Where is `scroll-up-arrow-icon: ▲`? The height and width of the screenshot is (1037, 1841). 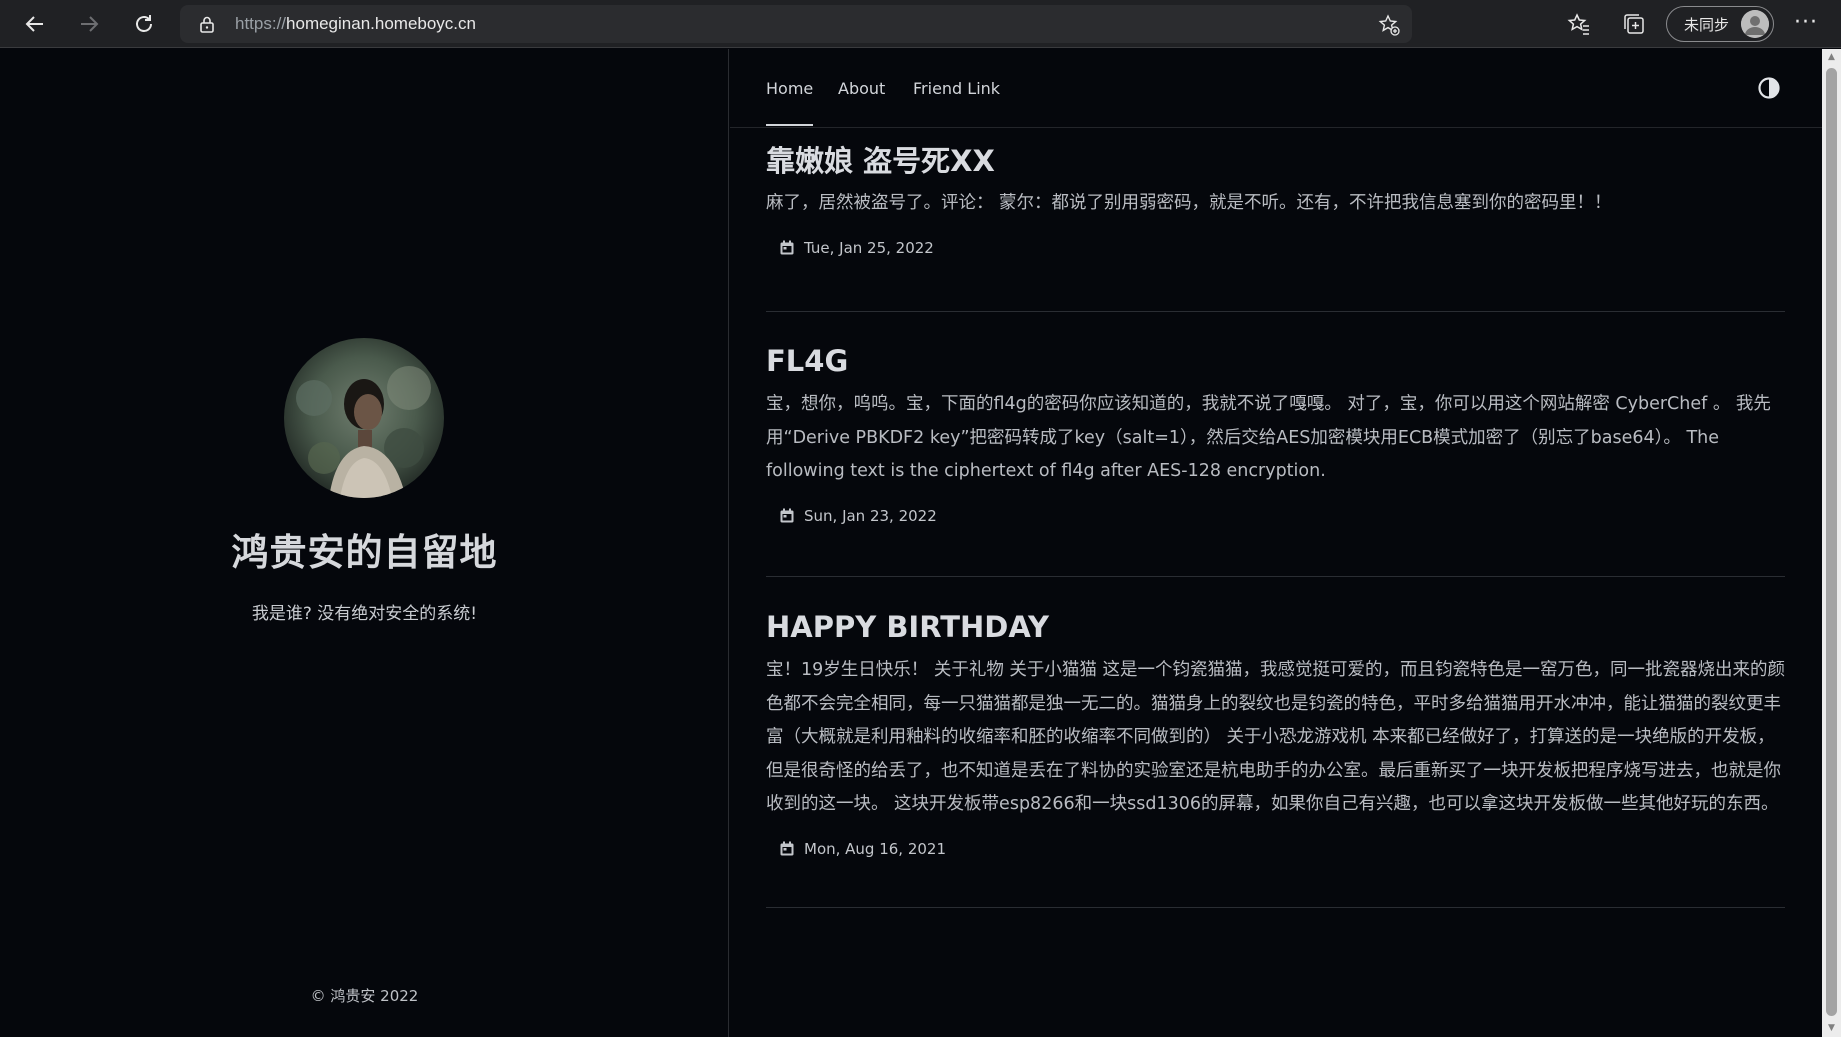
scroll-up-arrow-icon: ▲ is located at coordinates (1831, 57).